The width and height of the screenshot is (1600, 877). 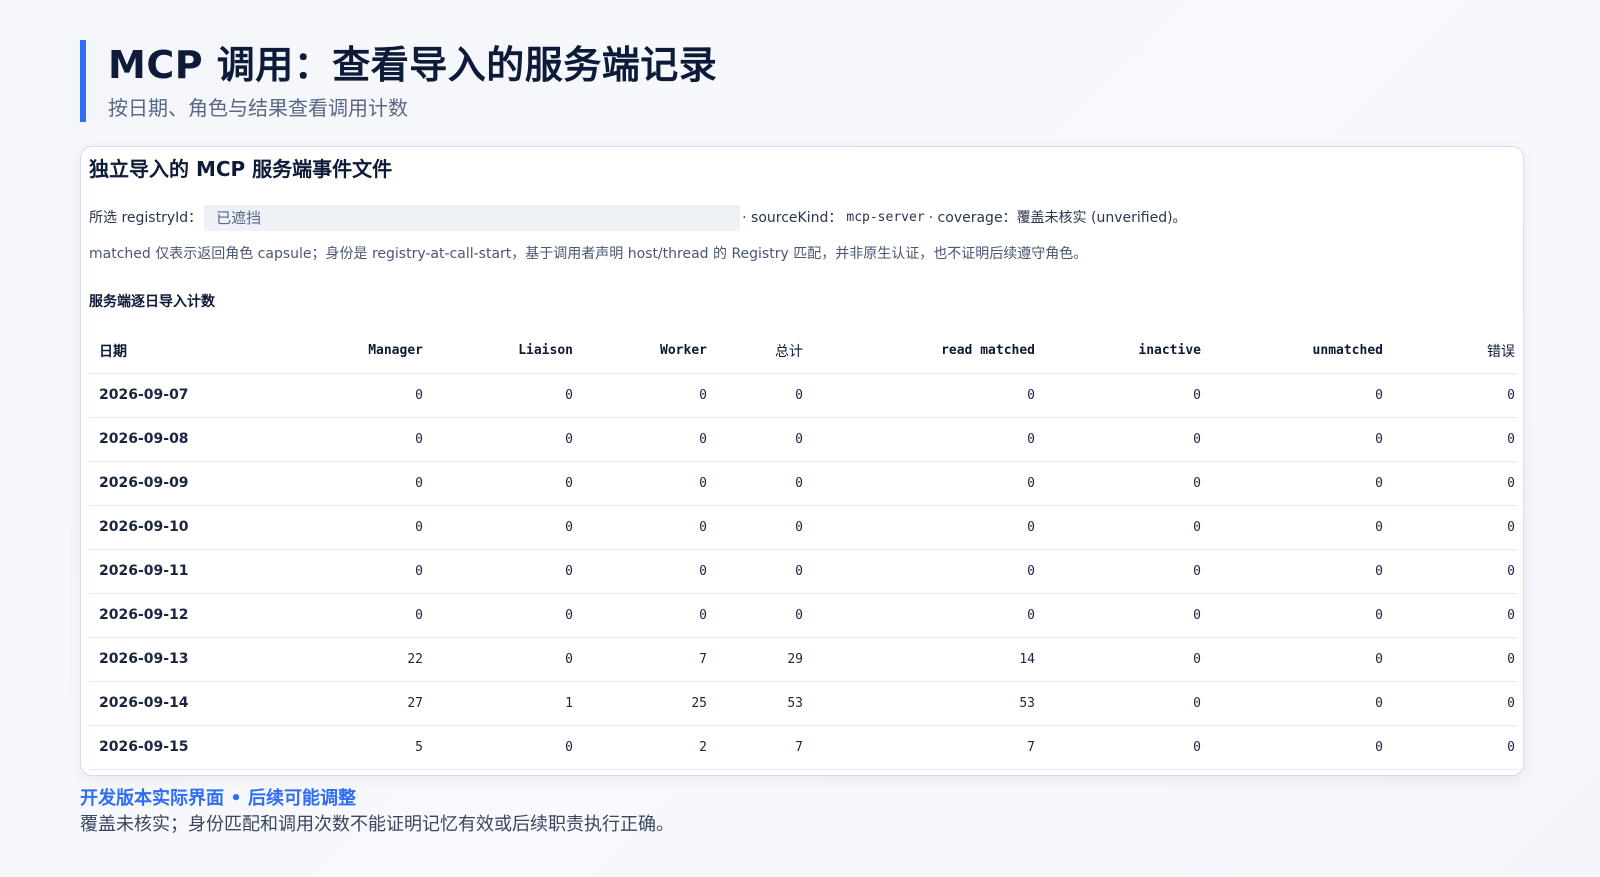 What do you see at coordinates (169, 483) in the screenshot?
I see `row-date: 2026-09-09` at bounding box center [169, 483].